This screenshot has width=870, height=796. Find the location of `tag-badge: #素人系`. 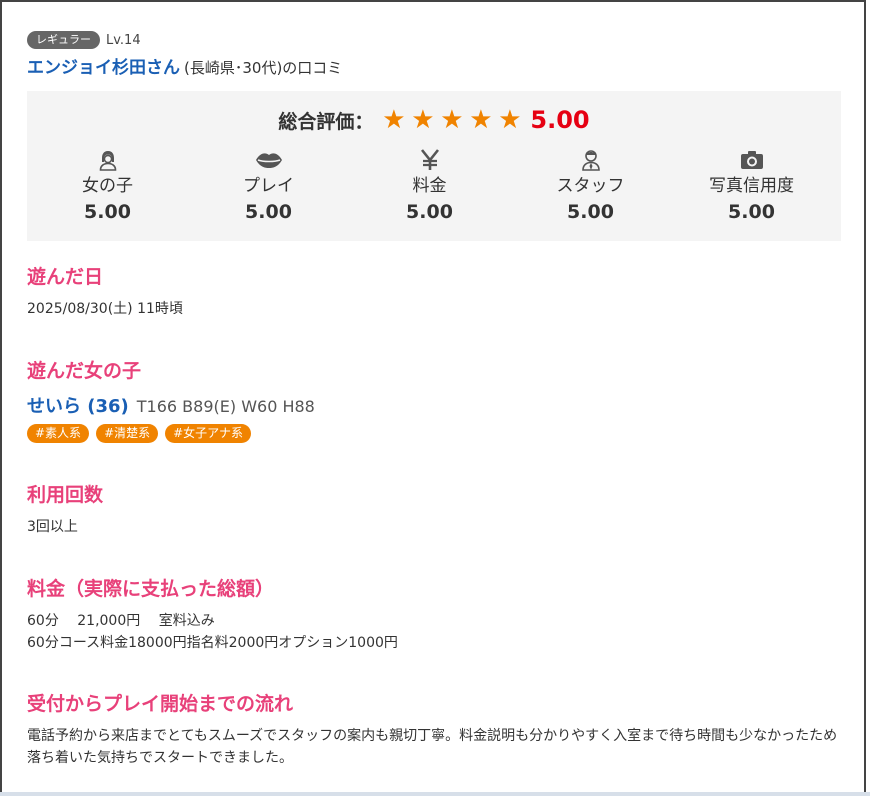

tag-badge: #素人系 is located at coordinates (58, 433).